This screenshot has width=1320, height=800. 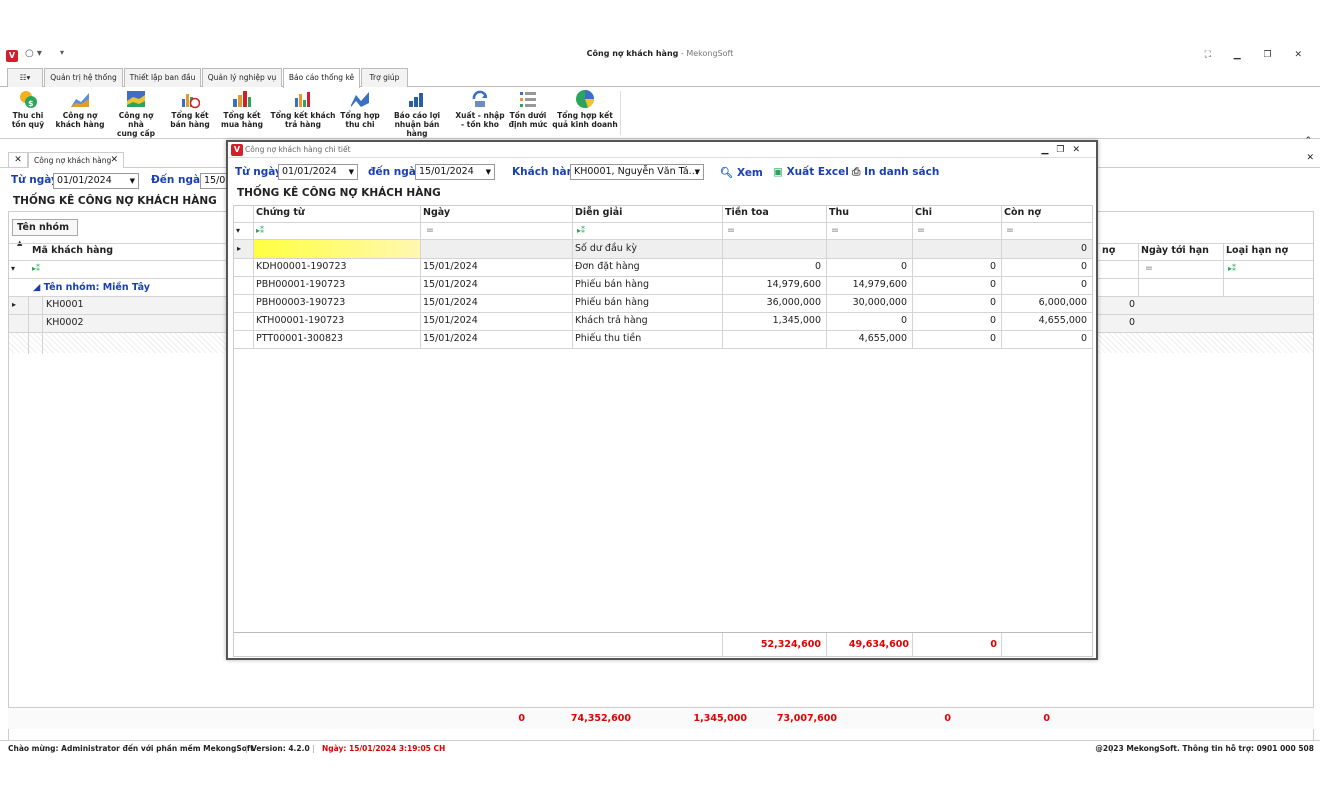 I want to click on print-list-button: ⎙ In danh sách, so click(x=895, y=172).